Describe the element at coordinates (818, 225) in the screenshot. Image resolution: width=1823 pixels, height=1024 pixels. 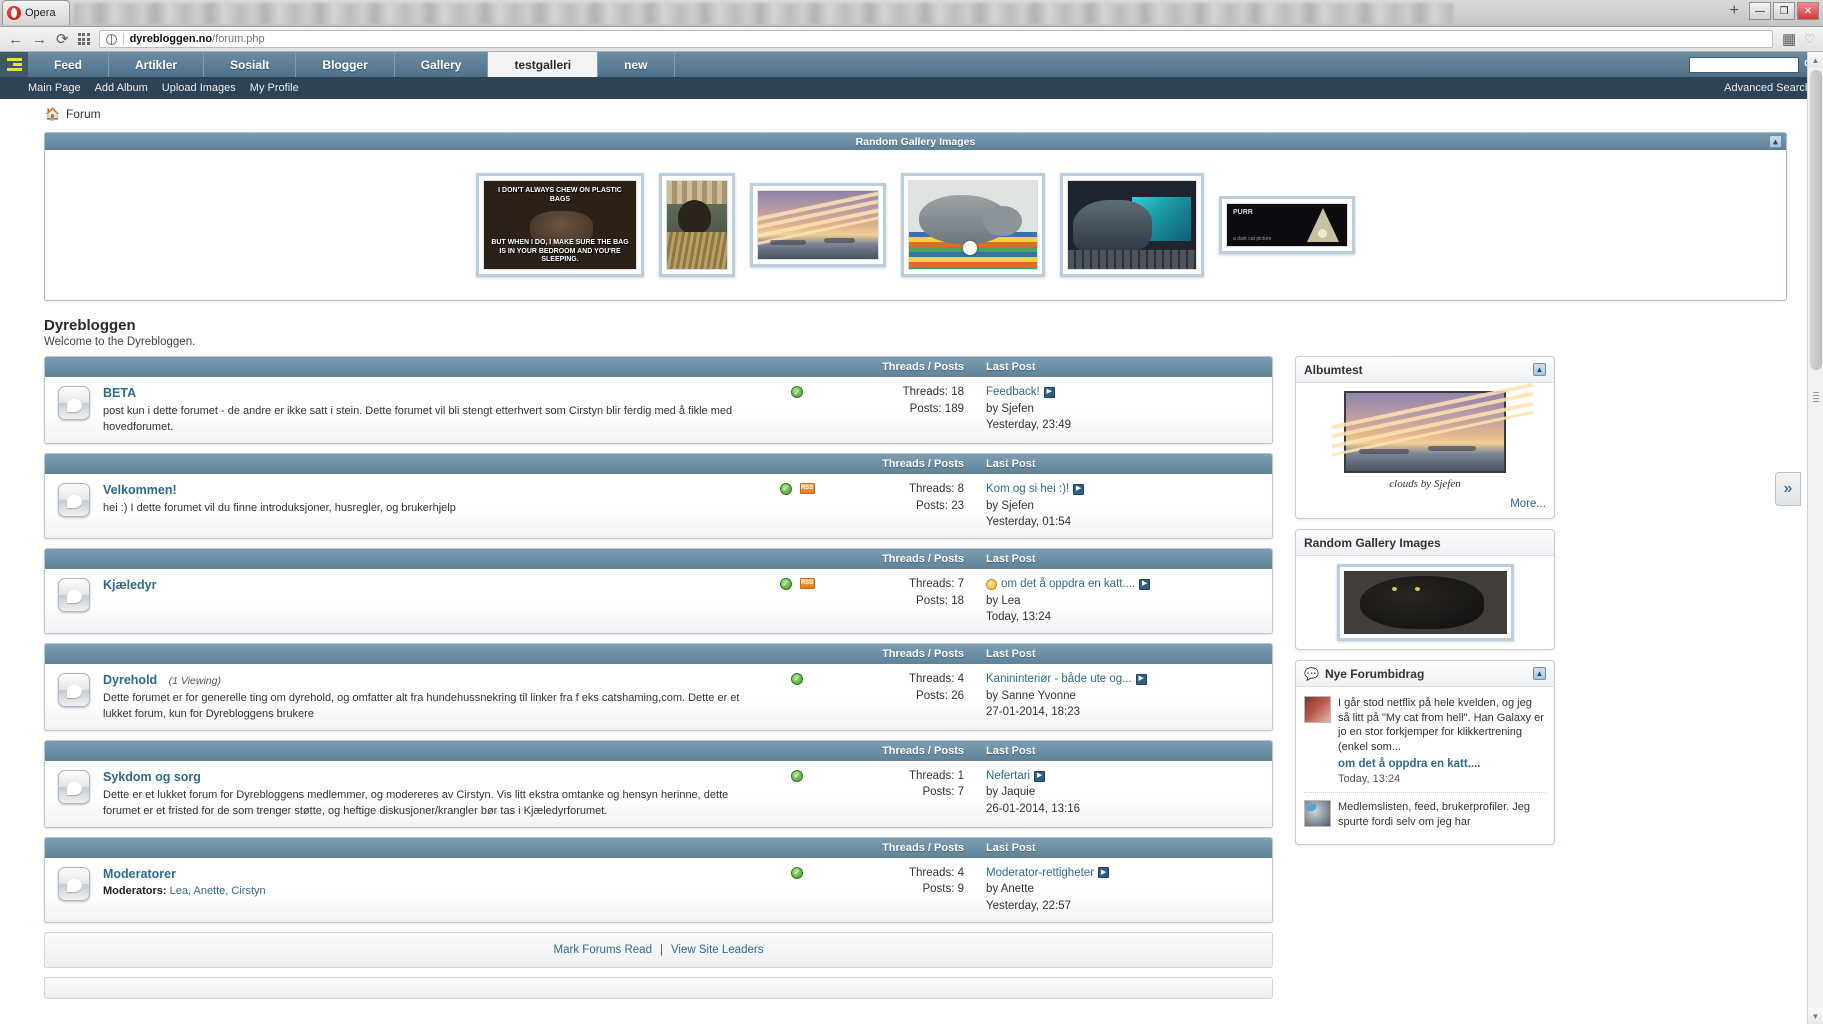
I see `gallery-thumb-sunset-clouds` at that location.